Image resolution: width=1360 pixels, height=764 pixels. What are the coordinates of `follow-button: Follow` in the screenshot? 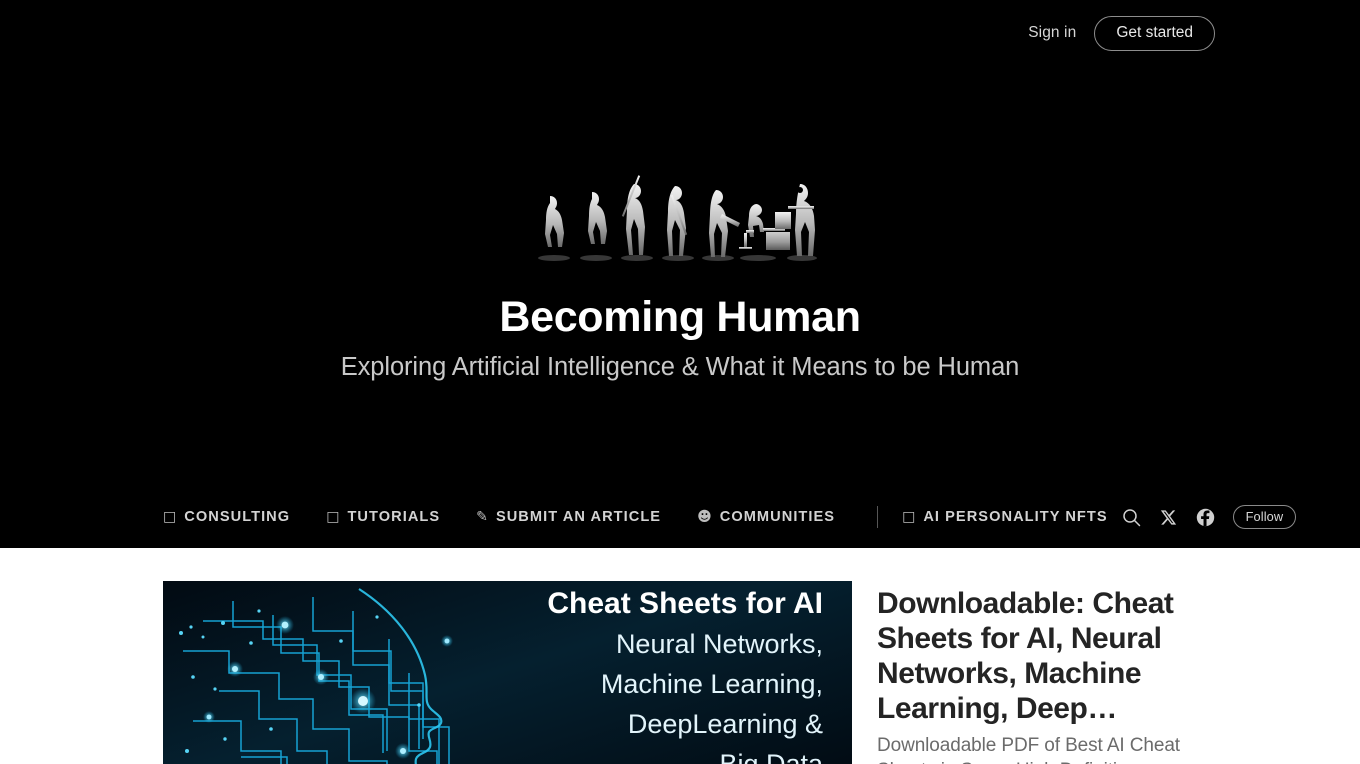 It's located at (1264, 517).